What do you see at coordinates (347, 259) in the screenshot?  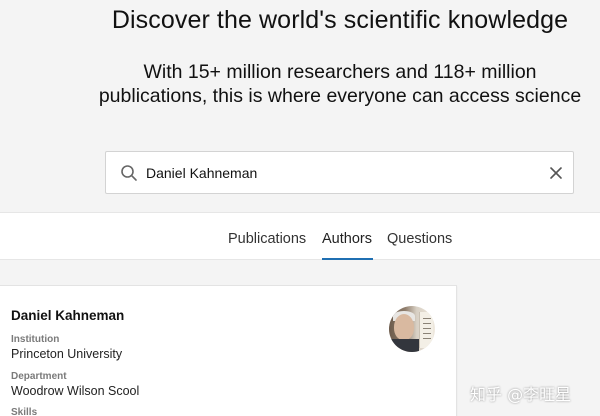 I see `active-tab-indicator` at bounding box center [347, 259].